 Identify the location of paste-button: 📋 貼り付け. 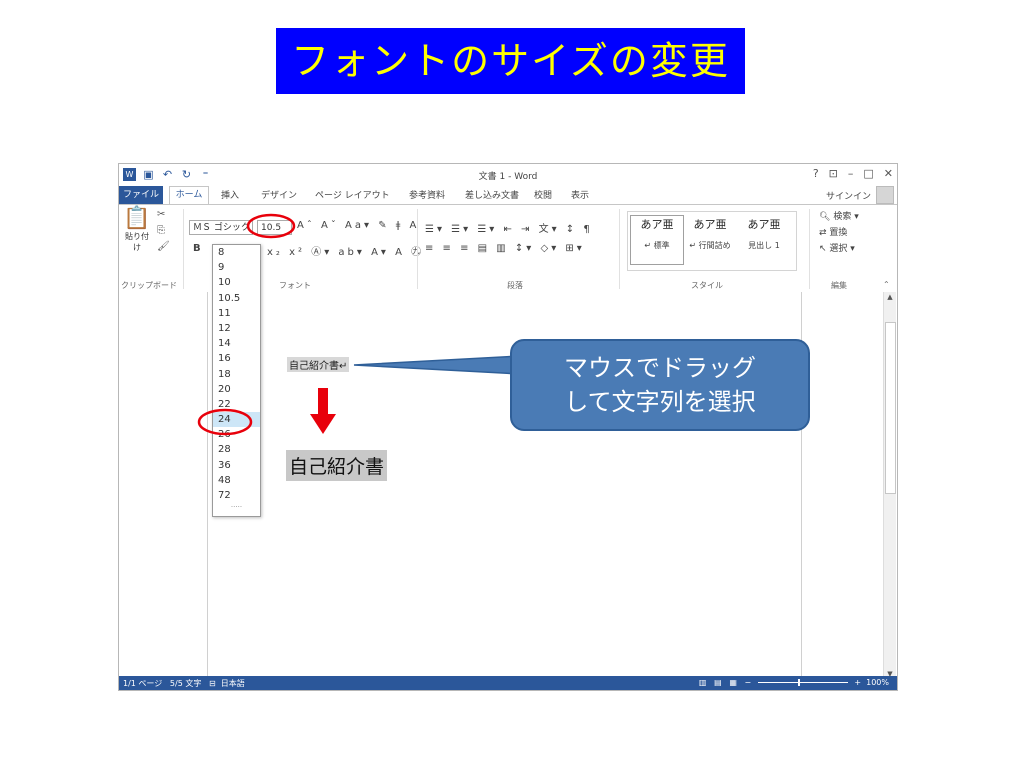
(137, 230).